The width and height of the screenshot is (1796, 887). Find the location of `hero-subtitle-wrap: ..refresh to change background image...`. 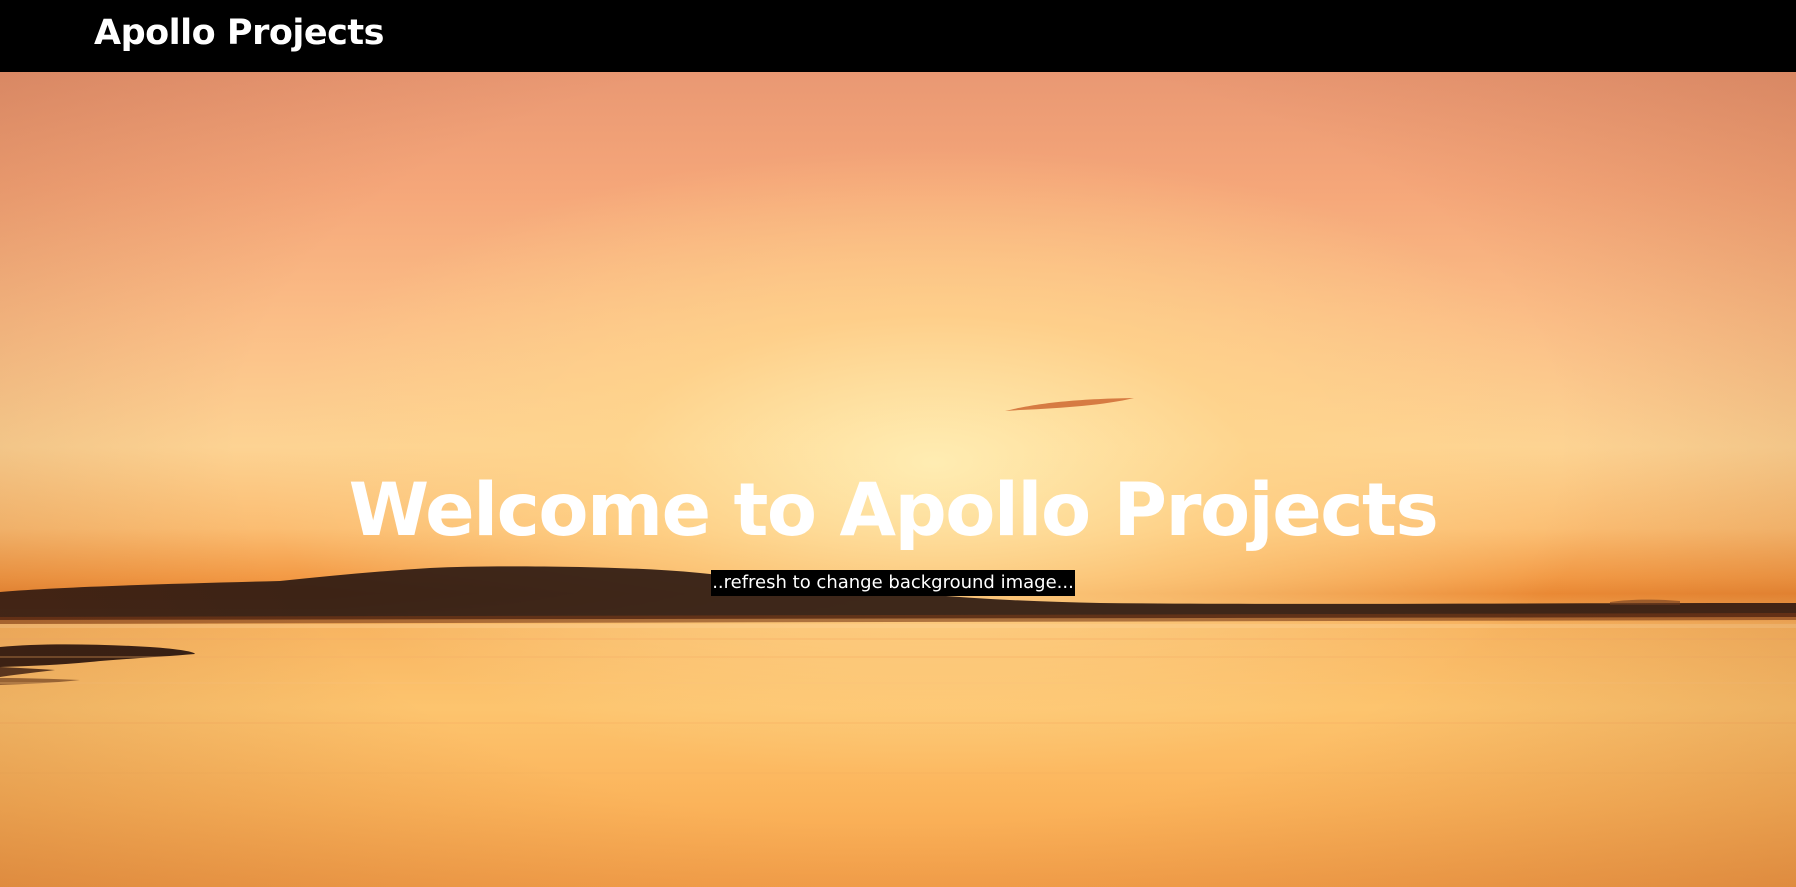

hero-subtitle-wrap: ..refresh to change background image... is located at coordinates (893, 583).